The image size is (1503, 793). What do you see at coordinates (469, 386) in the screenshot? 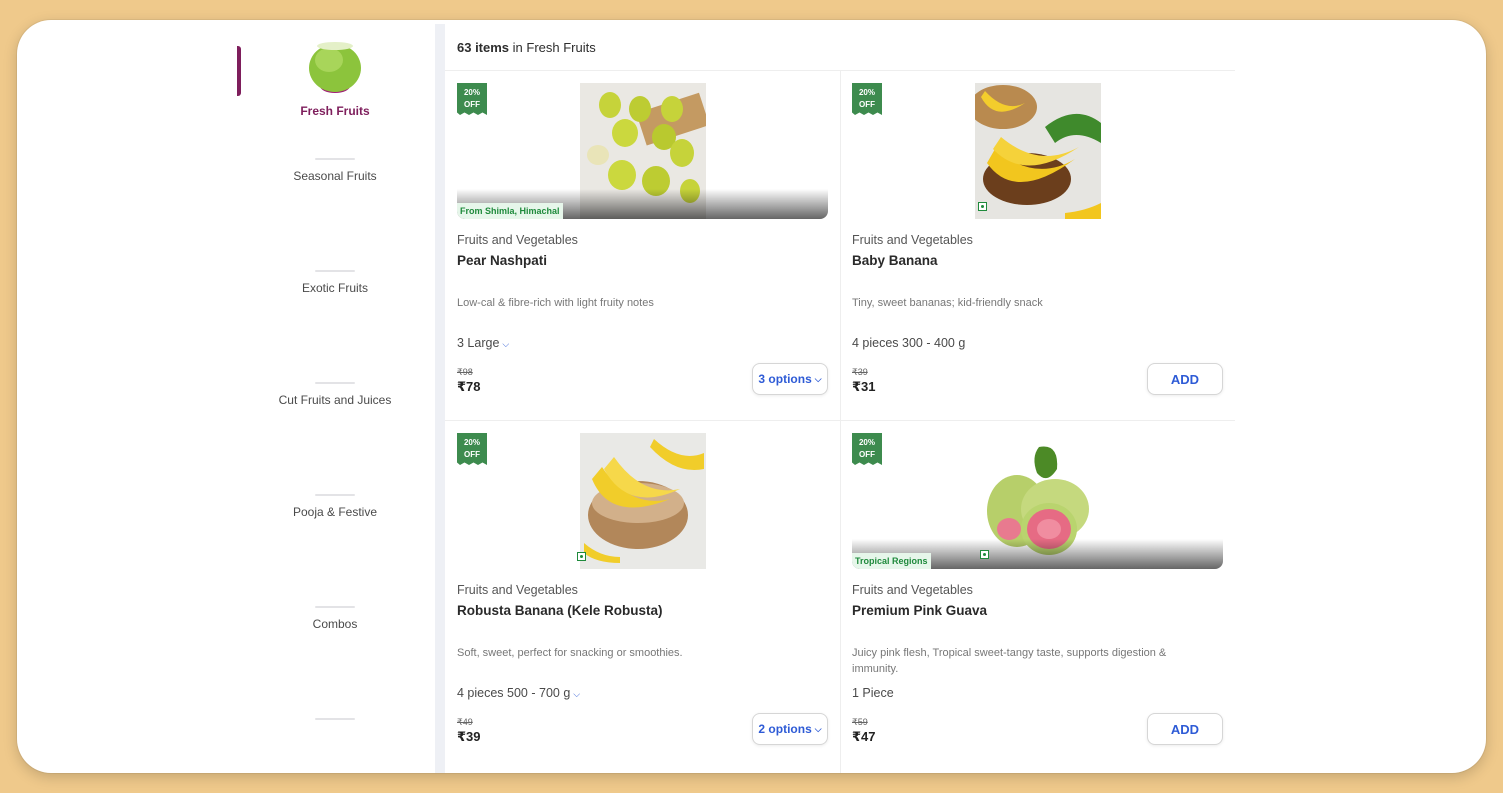
I see `selling-price: ₹78` at bounding box center [469, 386].